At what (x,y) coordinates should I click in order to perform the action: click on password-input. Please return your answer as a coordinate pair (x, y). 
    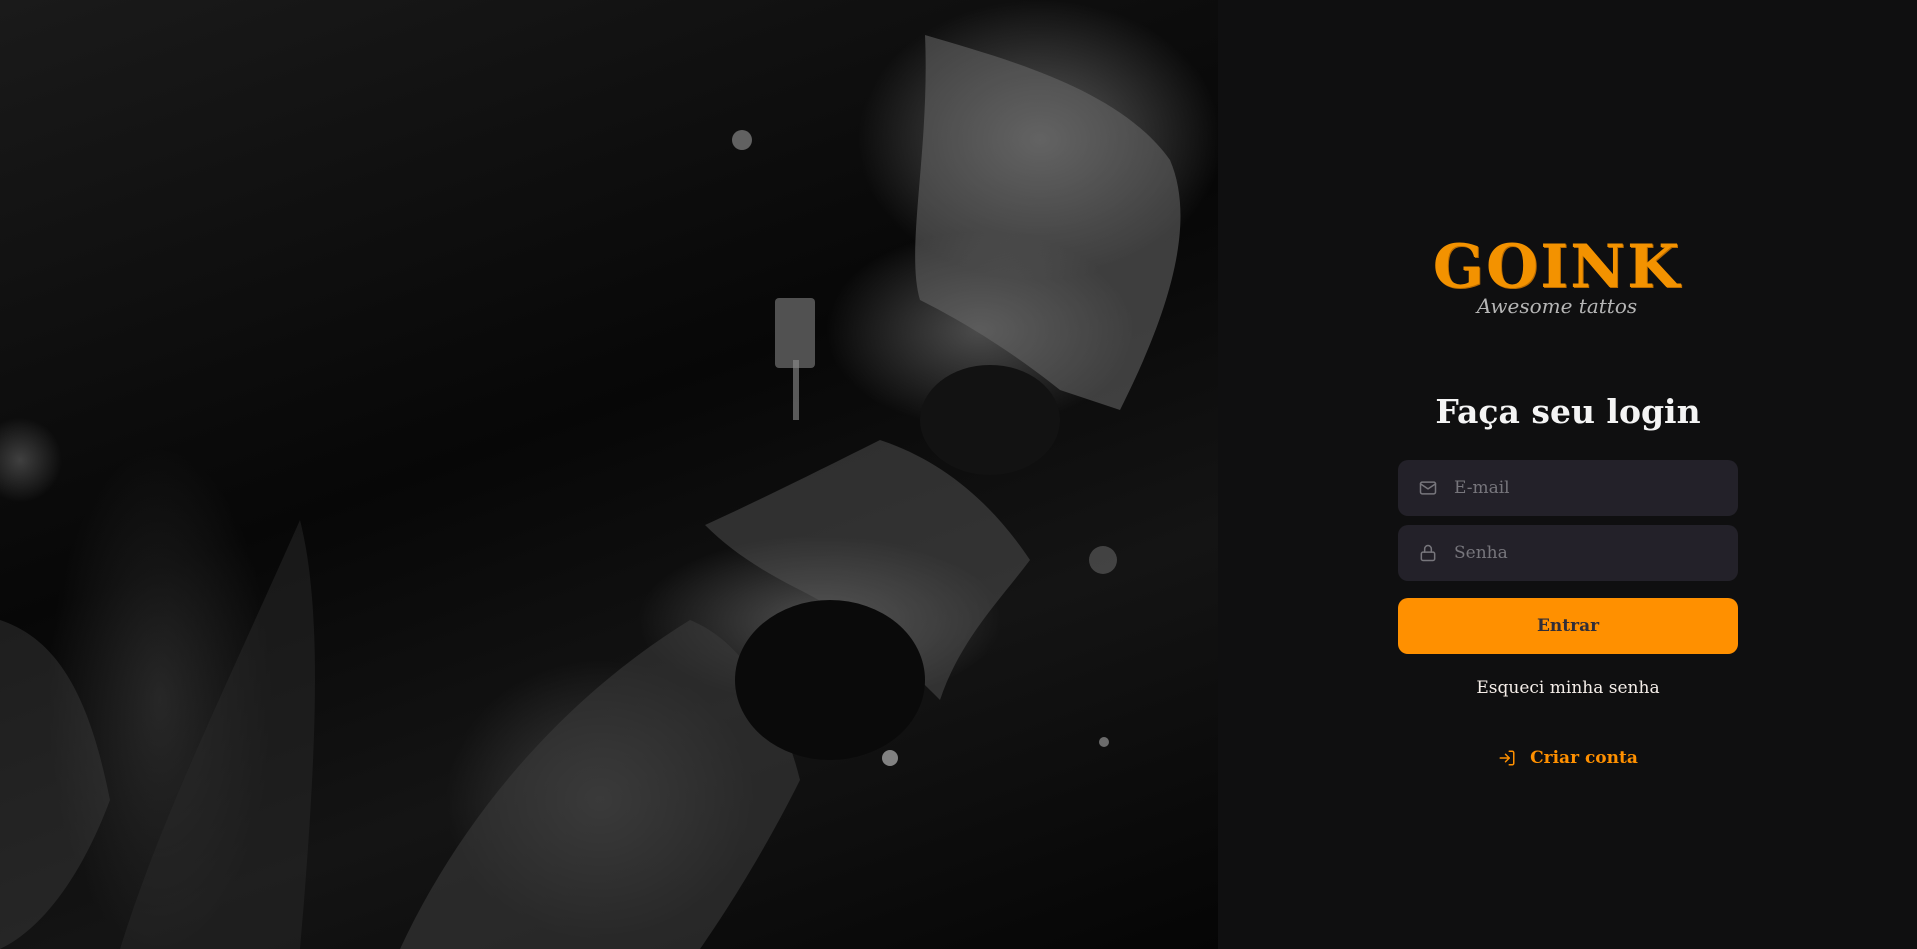
    Looking at the image, I should click on (1595, 553).